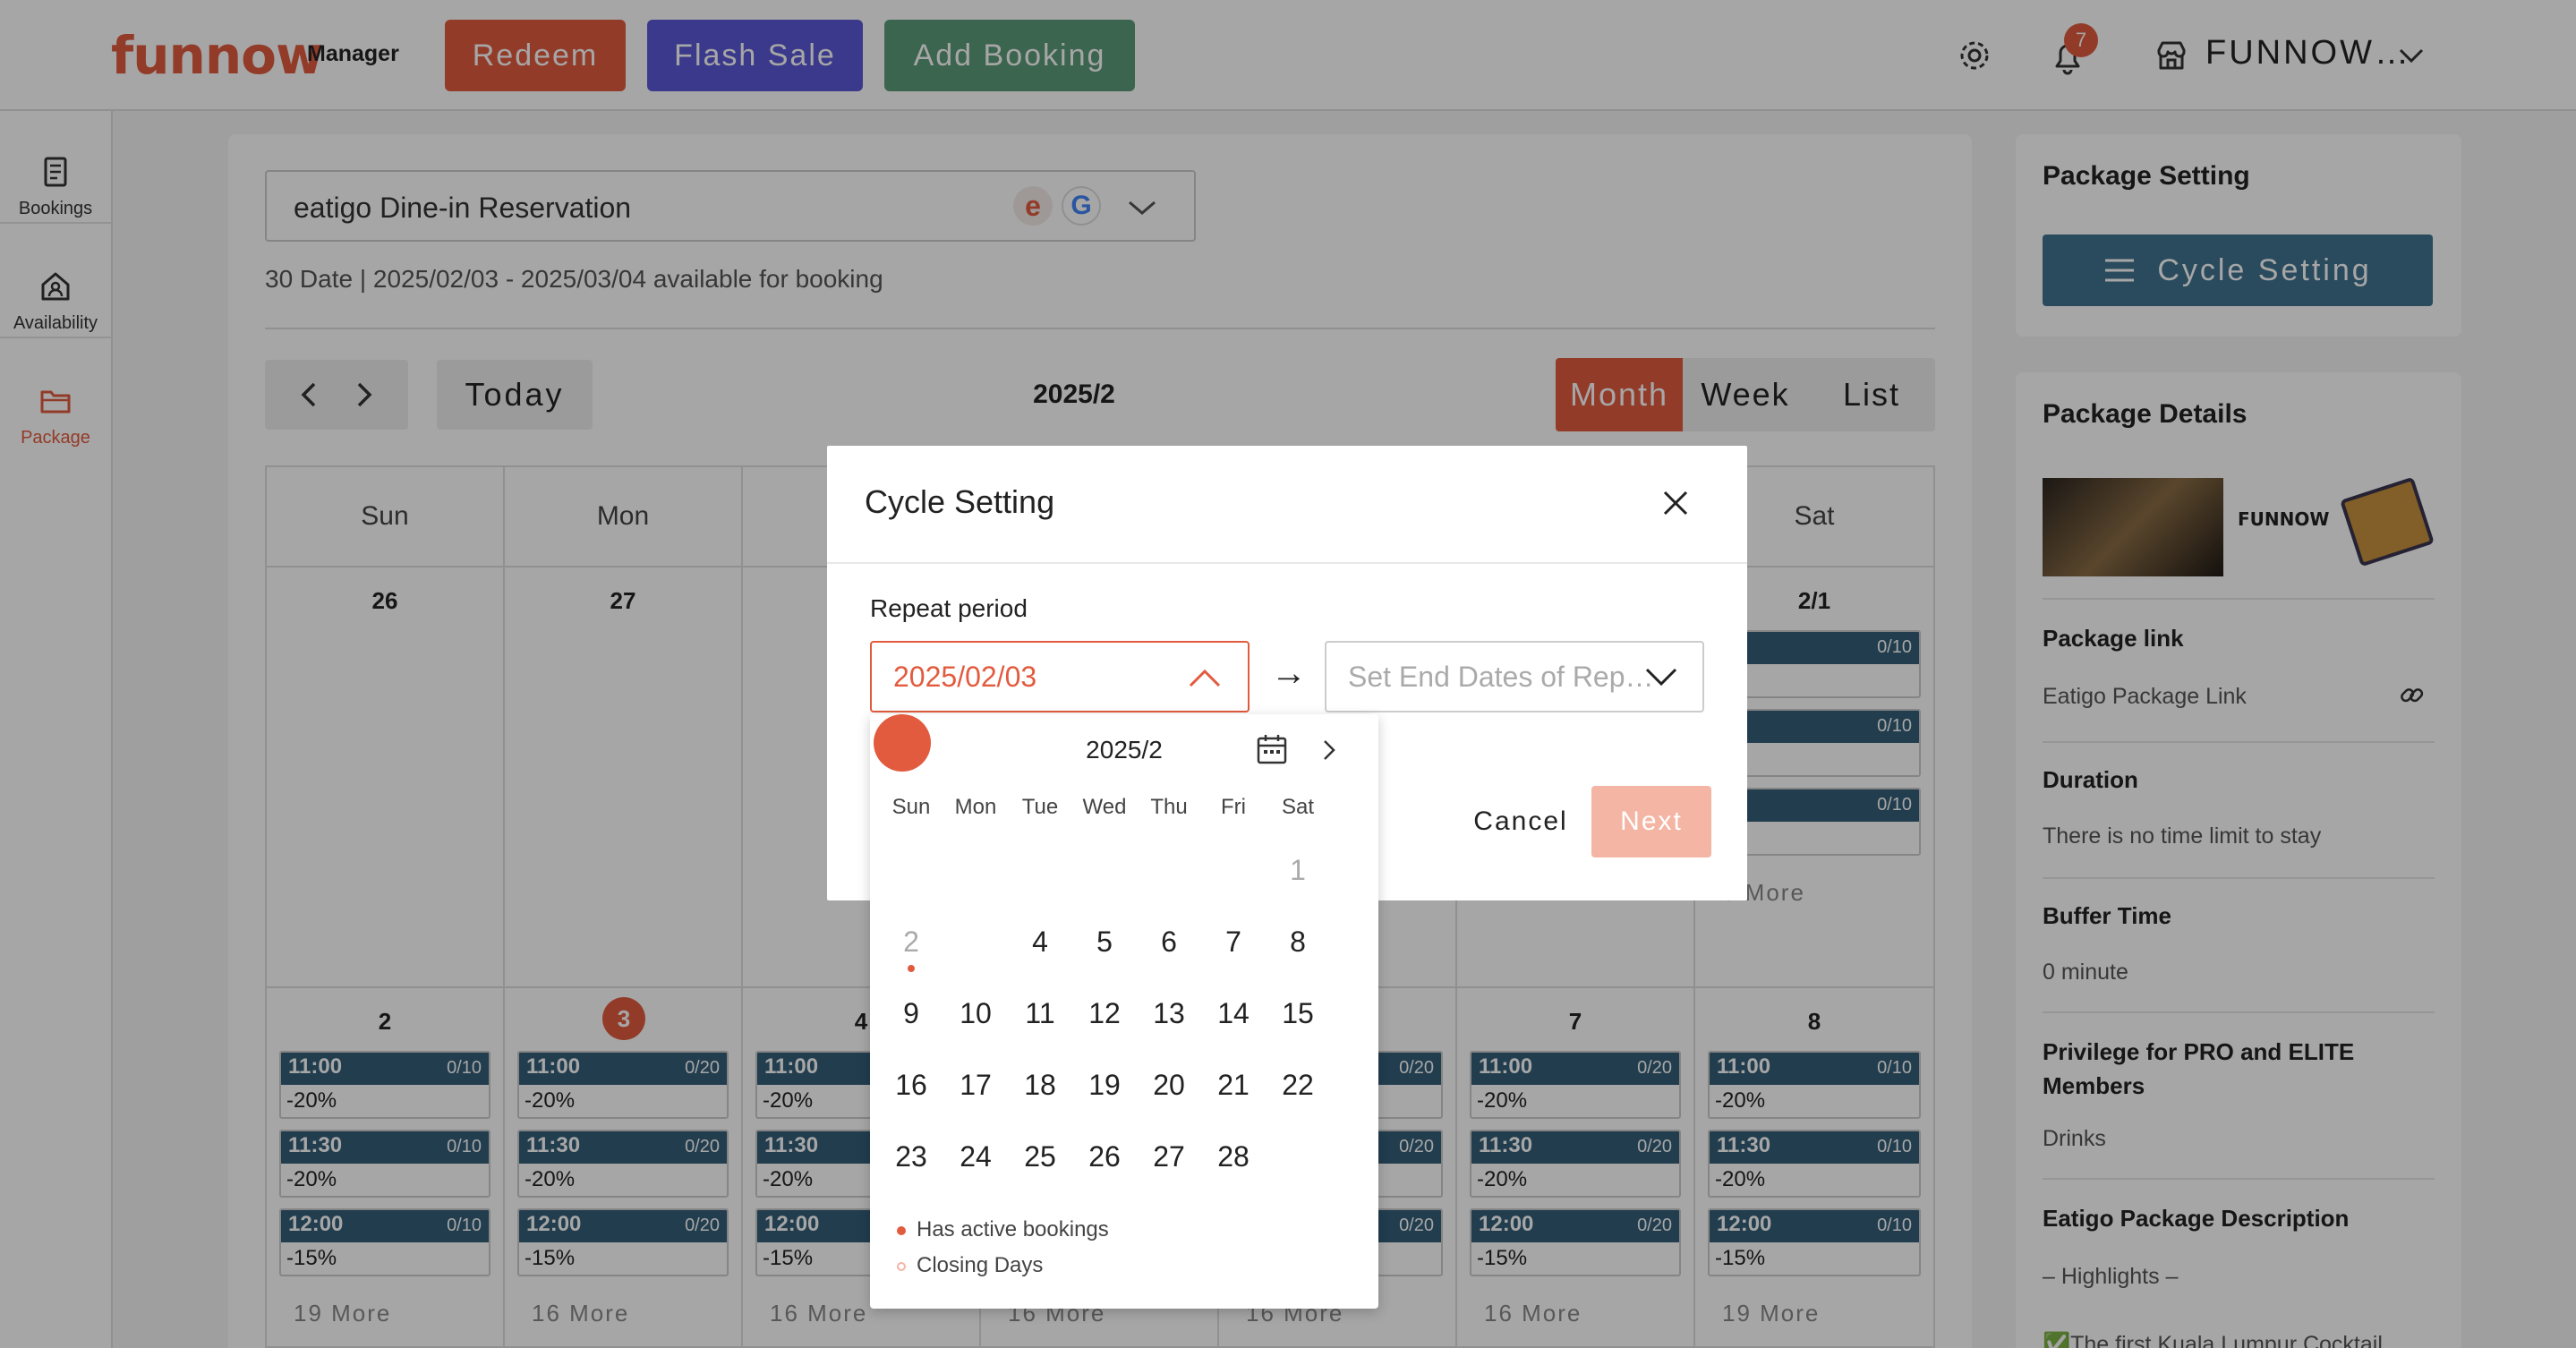 The width and height of the screenshot is (2576, 1348). I want to click on divider, so click(1287, 563).